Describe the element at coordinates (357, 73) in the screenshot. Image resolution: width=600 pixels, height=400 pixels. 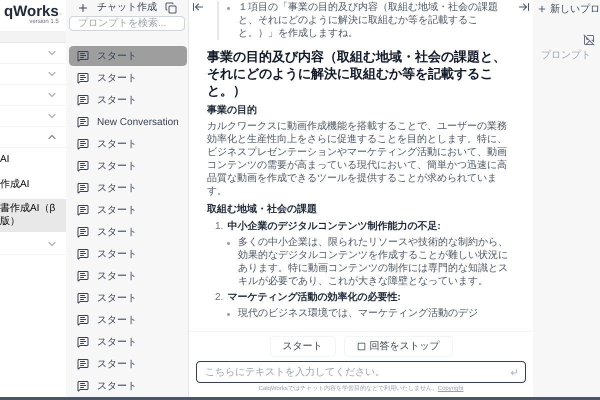
I see `response-heading: 事業の目的及び内容（取組む地域・社会の課題と、それにどのように解決に取組むか等を記載すること。）` at that location.